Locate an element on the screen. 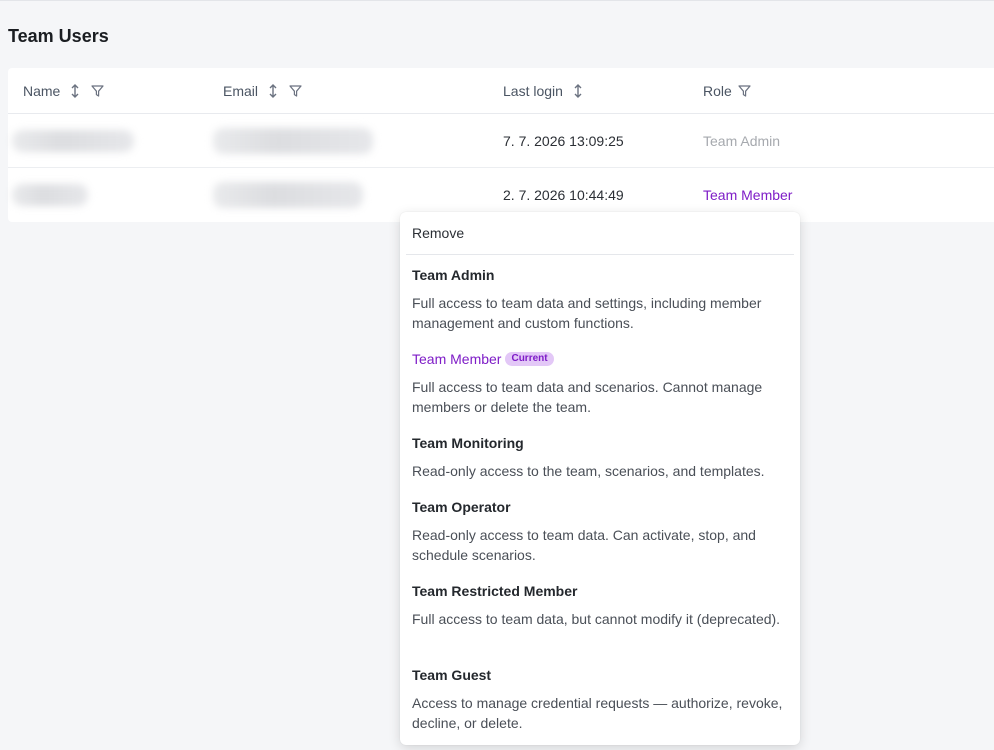  column-label-role: Role is located at coordinates (717, 91).